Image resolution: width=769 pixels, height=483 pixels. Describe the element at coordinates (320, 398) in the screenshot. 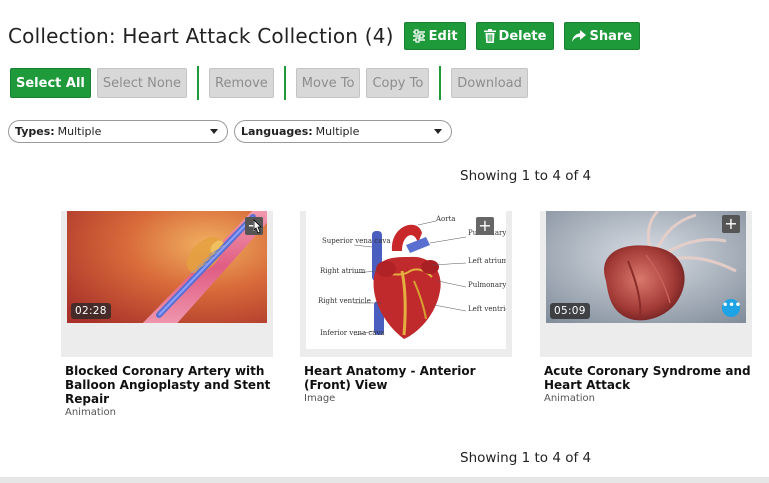

I see `card-type: Image` at that location.